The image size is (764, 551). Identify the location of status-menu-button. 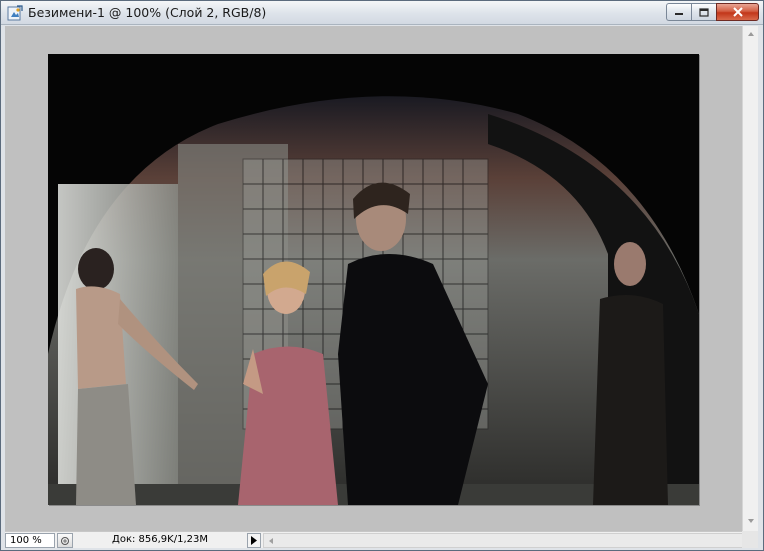
(254, 540).